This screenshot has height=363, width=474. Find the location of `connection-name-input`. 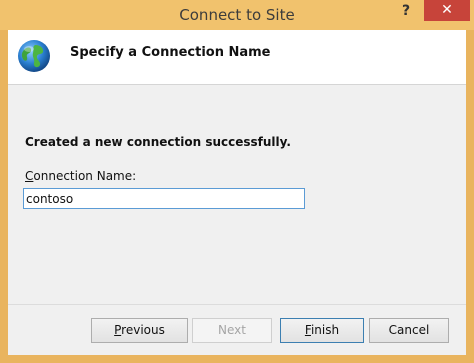

connection-name-input is located at coordinates (164, 198).